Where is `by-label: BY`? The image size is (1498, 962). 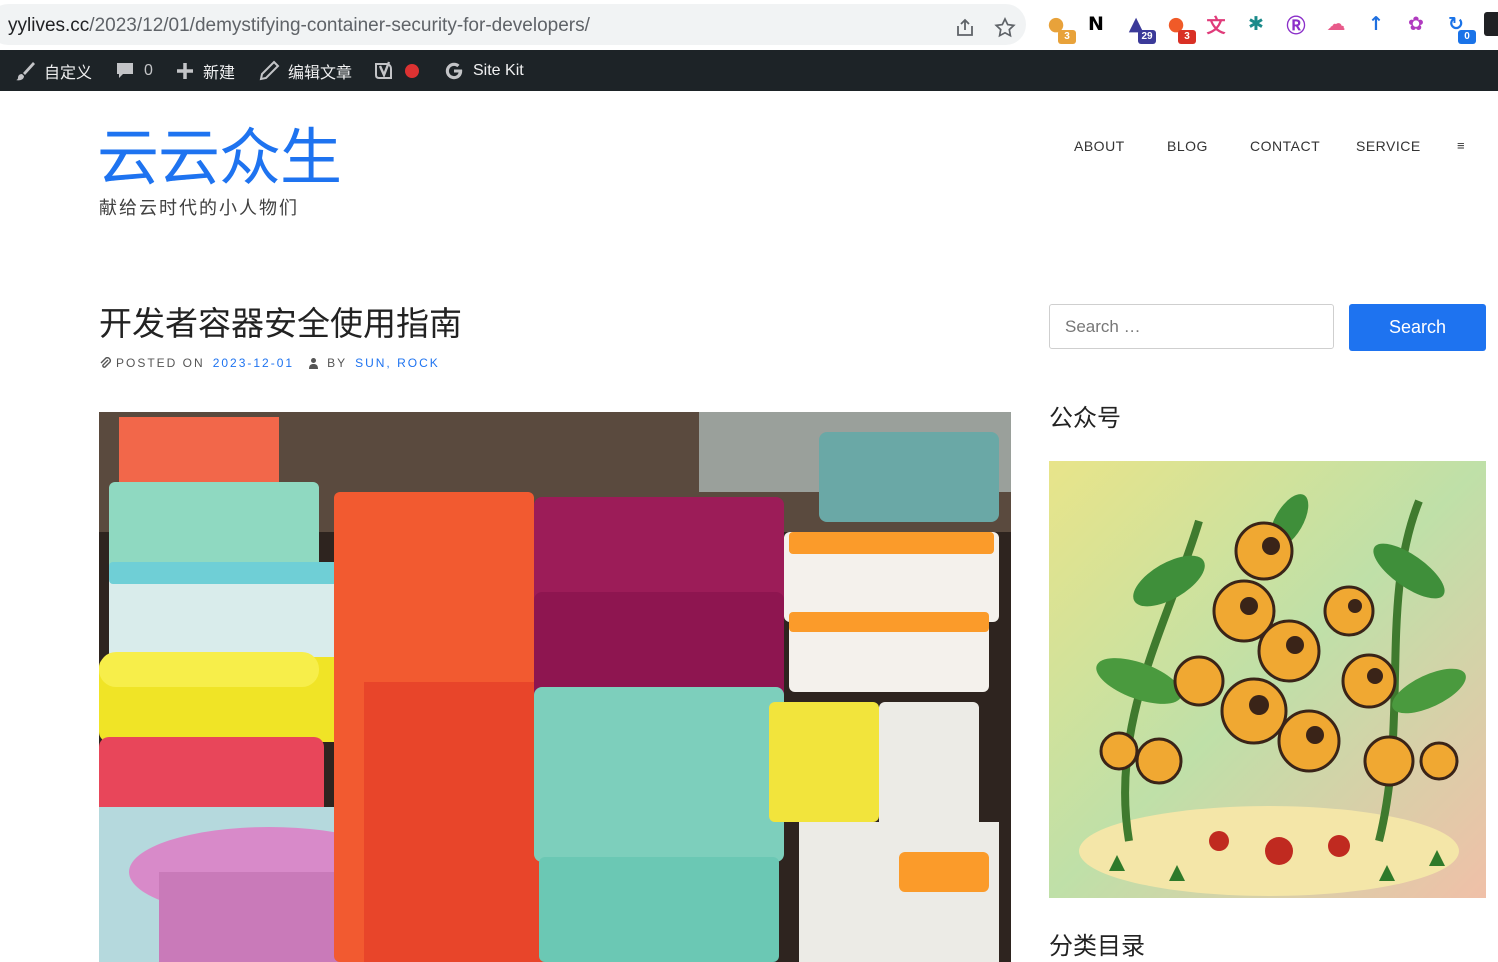 by-label: BY is located at coordinates (337, 363).